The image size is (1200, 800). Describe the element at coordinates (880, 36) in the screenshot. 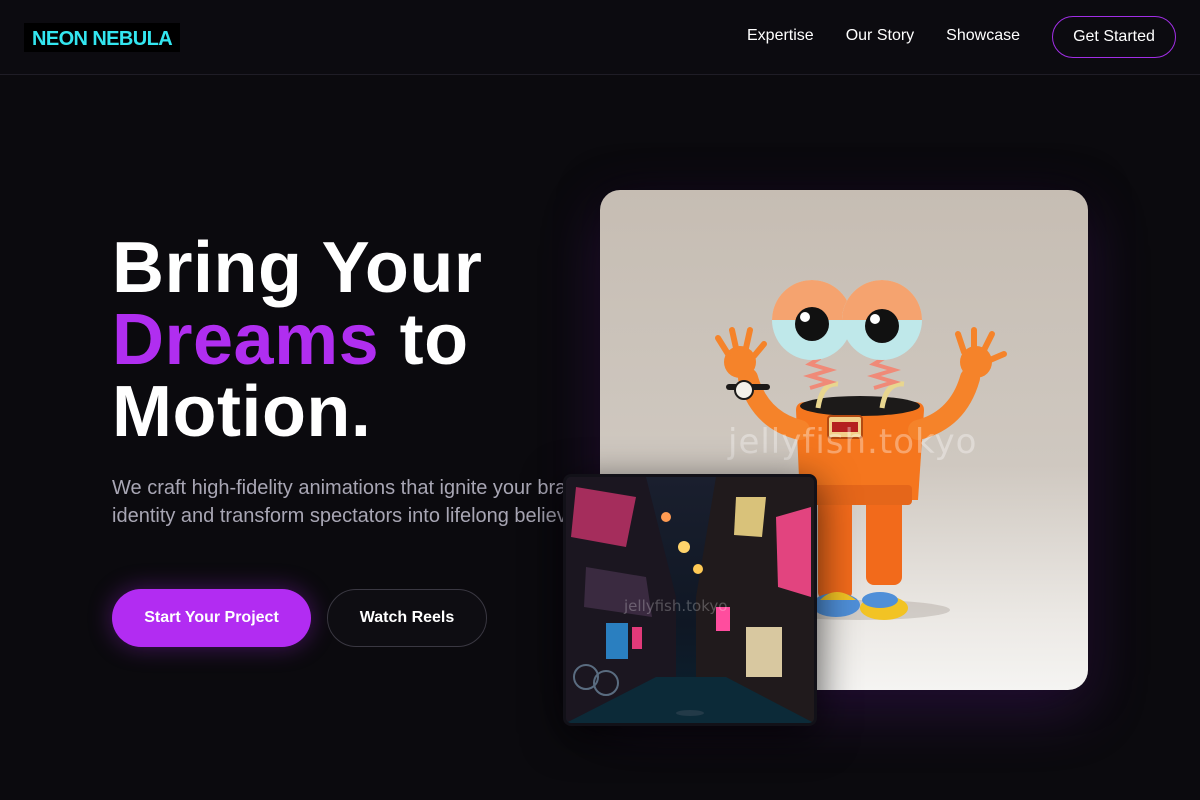

I see `nav-link-our-story: Our Story` at that location.